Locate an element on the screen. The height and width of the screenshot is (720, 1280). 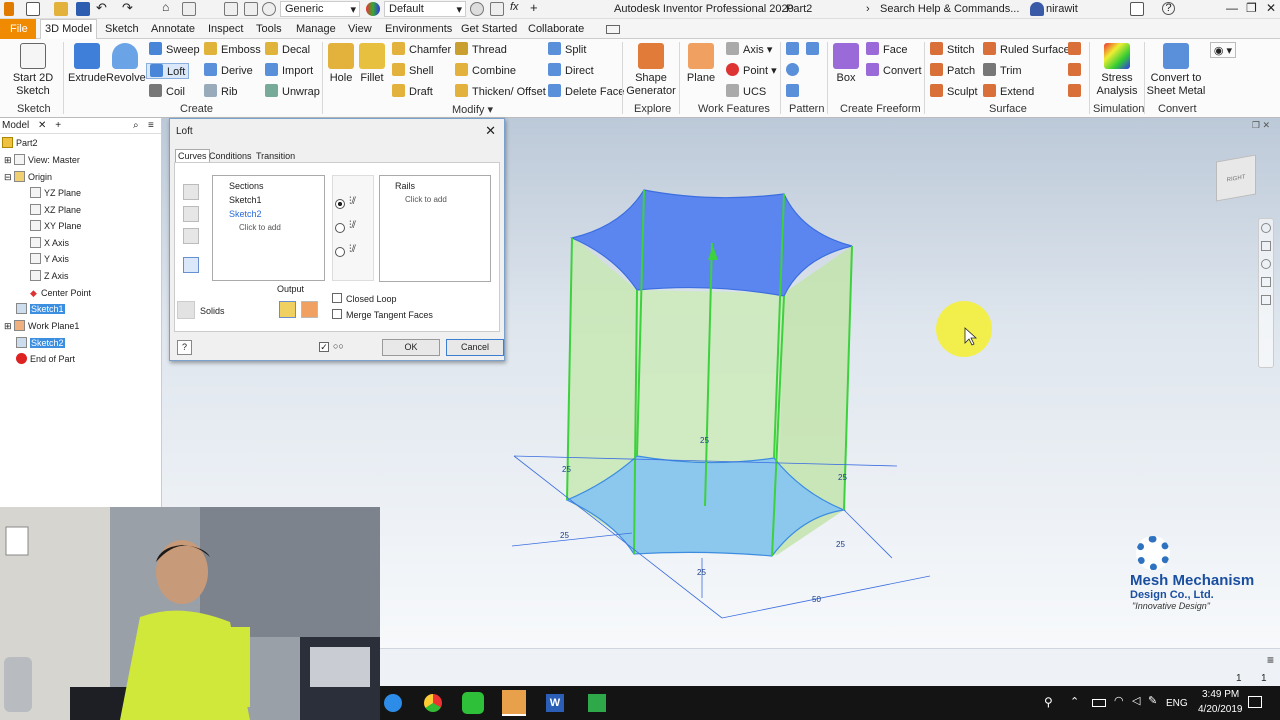
select-sketch-button is located at coordinates (191, 265).